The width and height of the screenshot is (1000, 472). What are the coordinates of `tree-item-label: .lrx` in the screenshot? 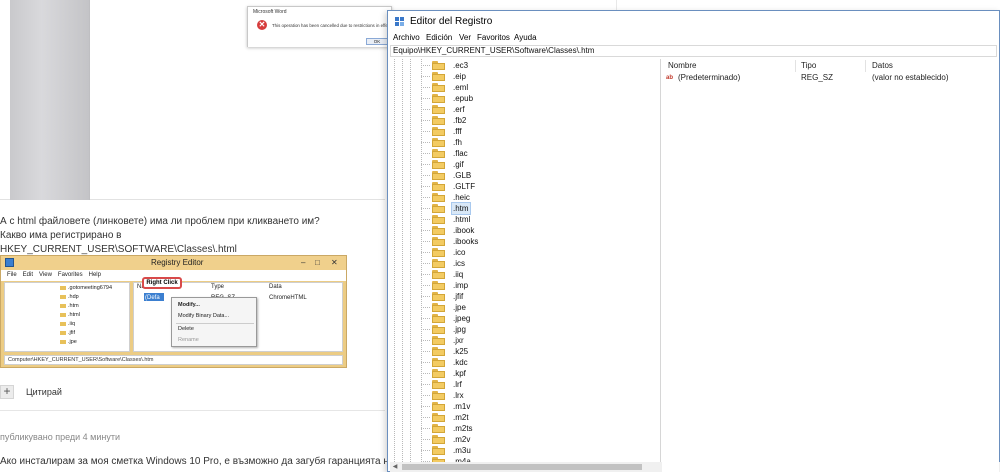 It's located at (458, 395).